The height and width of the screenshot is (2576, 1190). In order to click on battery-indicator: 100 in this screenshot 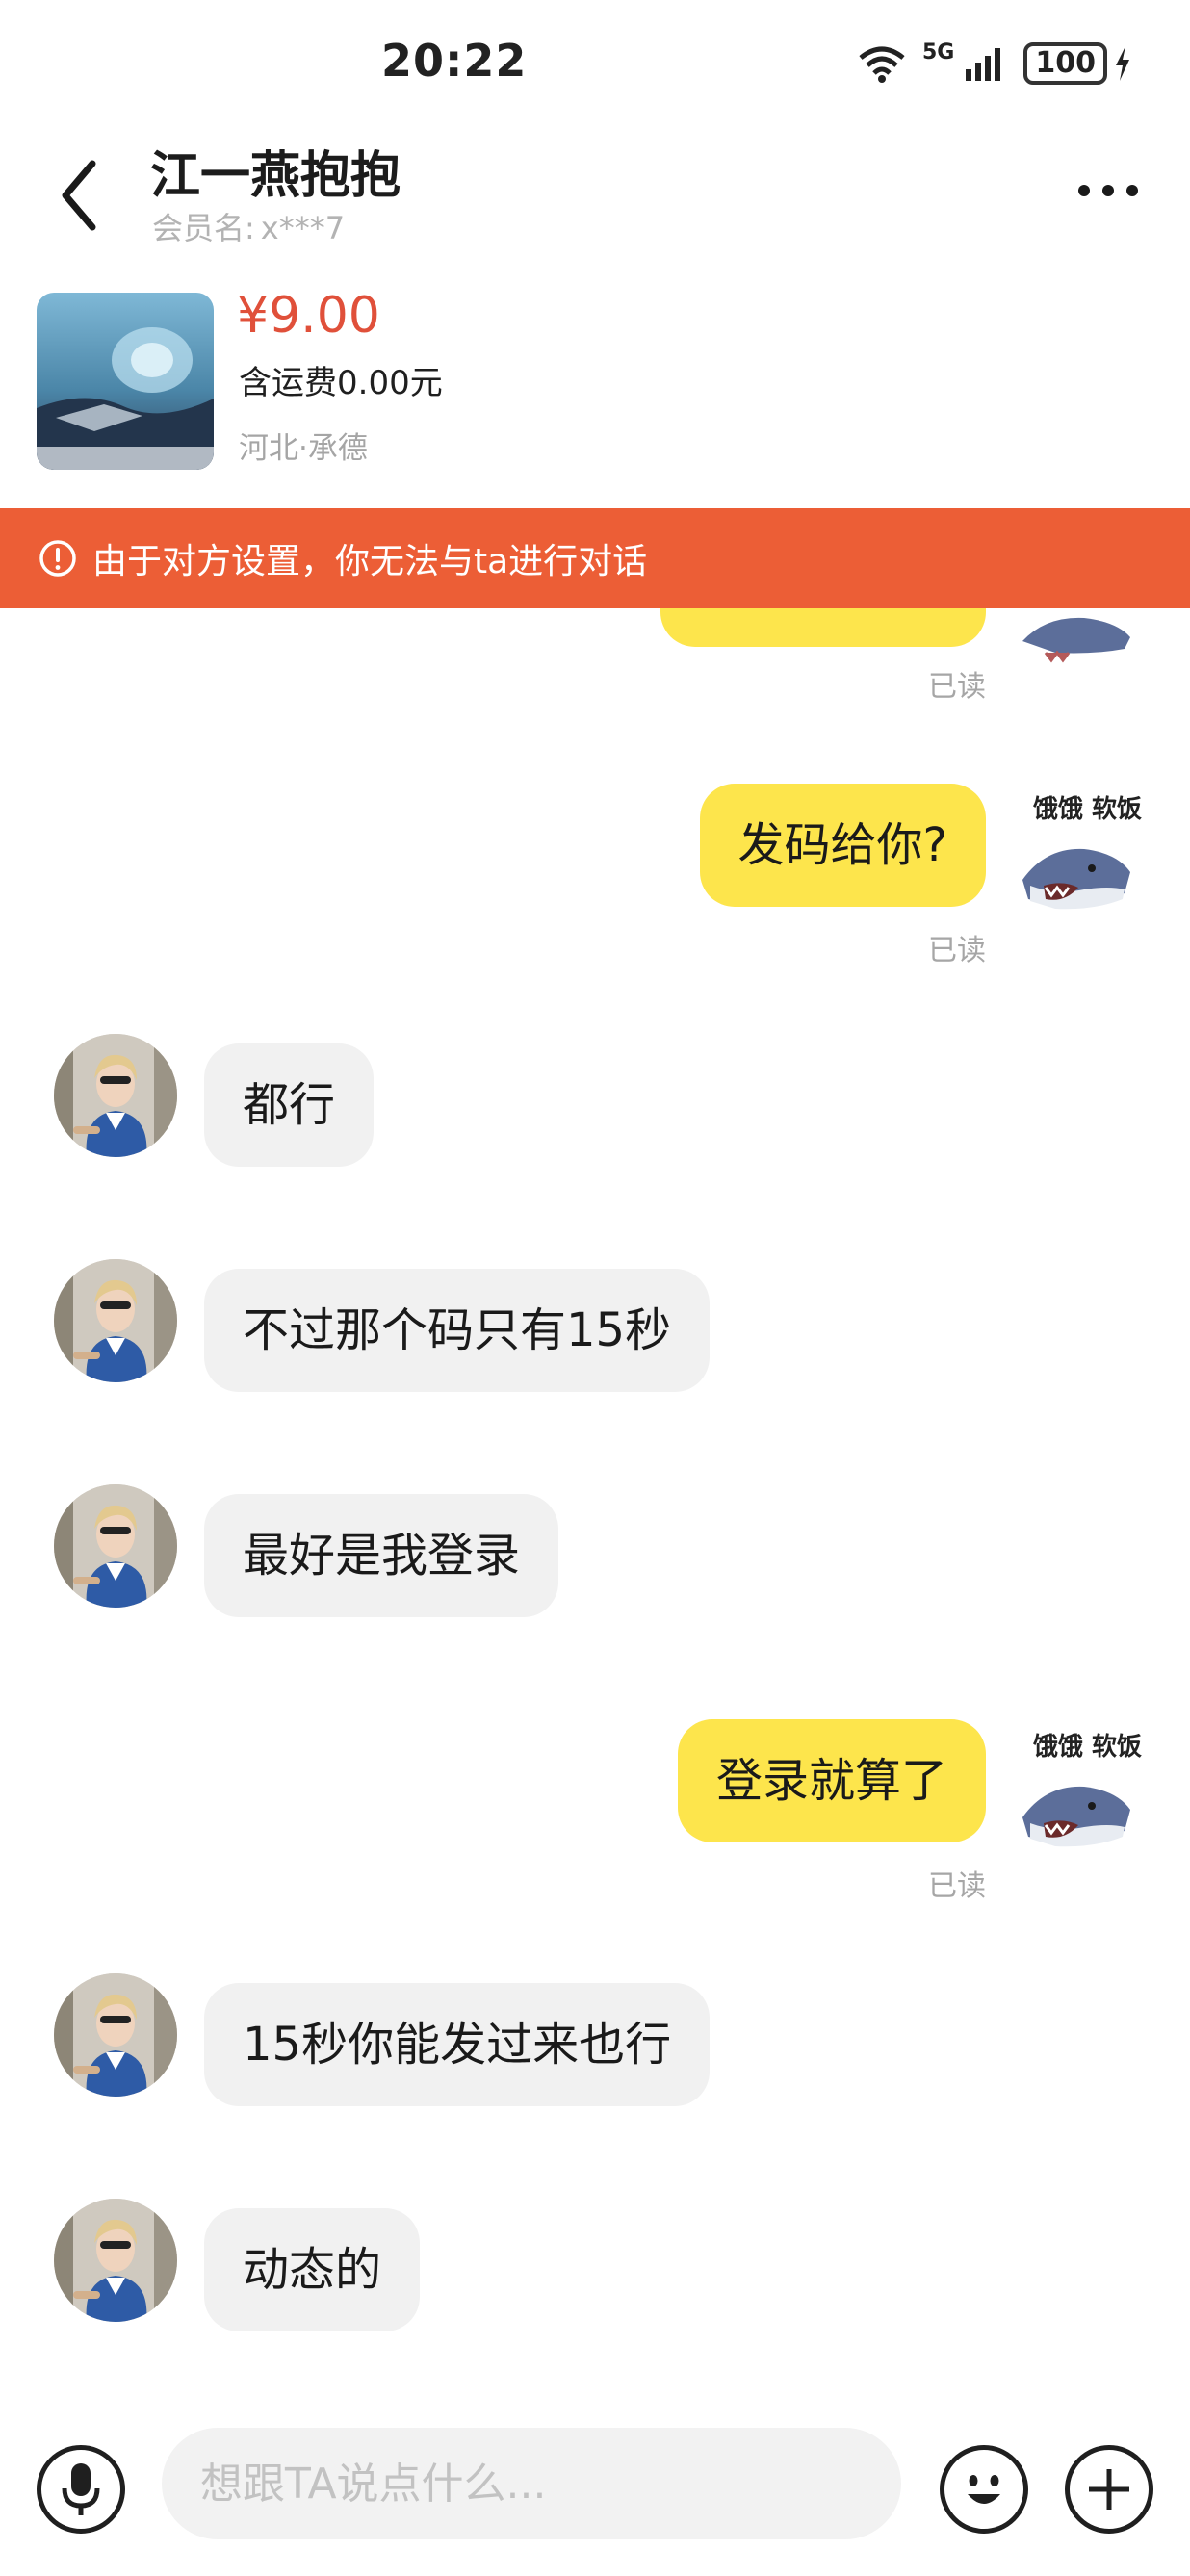, I will do `click(1077, 64)`.